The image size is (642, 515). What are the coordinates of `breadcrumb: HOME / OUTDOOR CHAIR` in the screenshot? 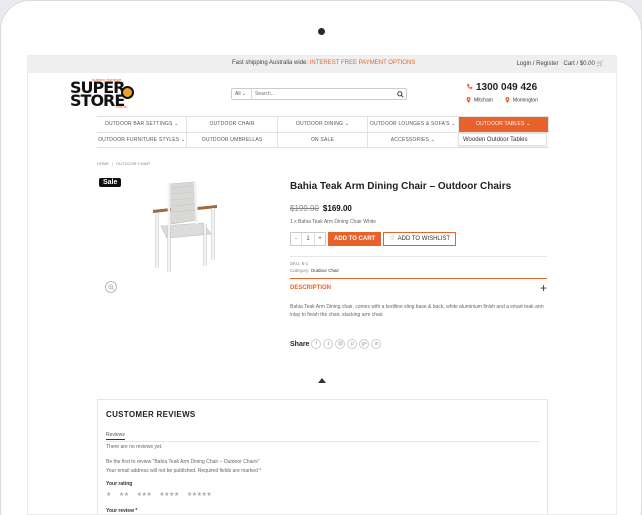 It's located at (123, 163).